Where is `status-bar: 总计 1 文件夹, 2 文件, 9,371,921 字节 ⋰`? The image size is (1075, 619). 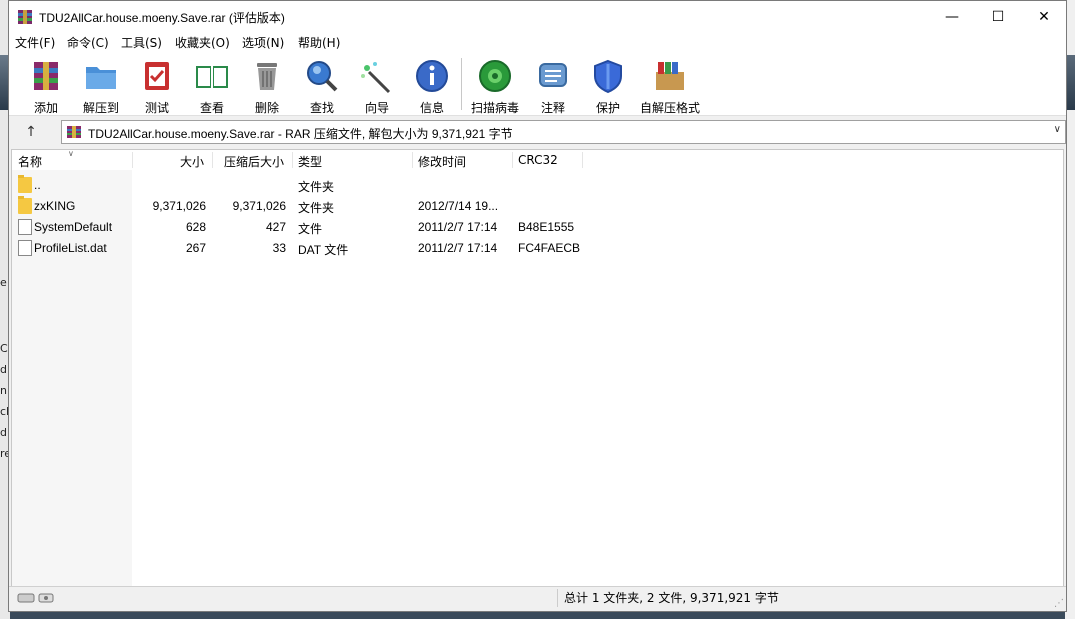 status-bar: 总计 1 文件夹, 2 文件, 9,371,921 字节 ⋰ is located at coordinates (537, 598).